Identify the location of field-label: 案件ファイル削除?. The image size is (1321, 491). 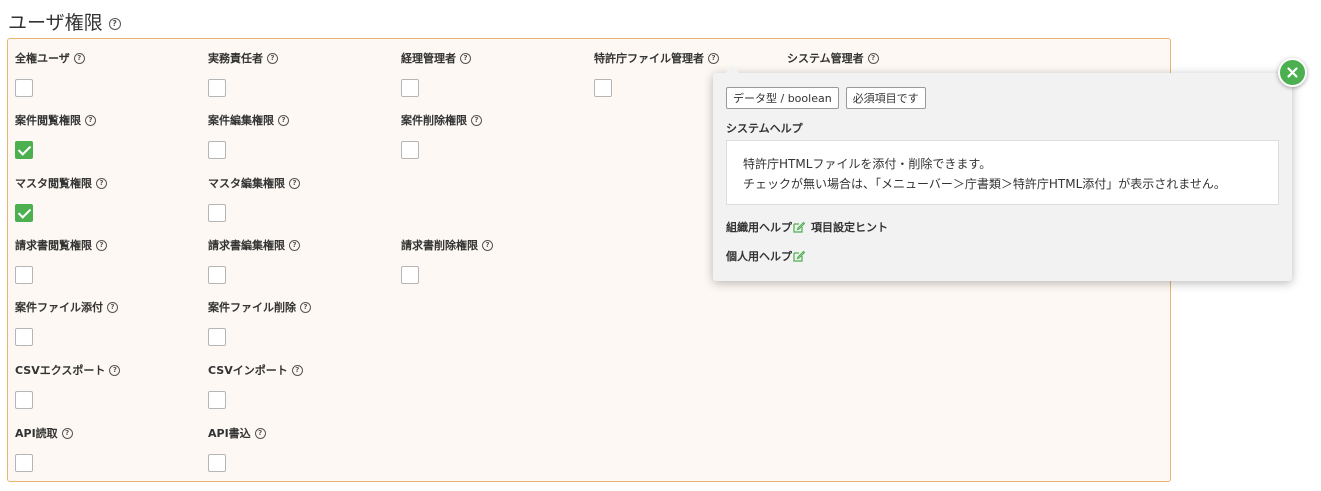
(259, 307).